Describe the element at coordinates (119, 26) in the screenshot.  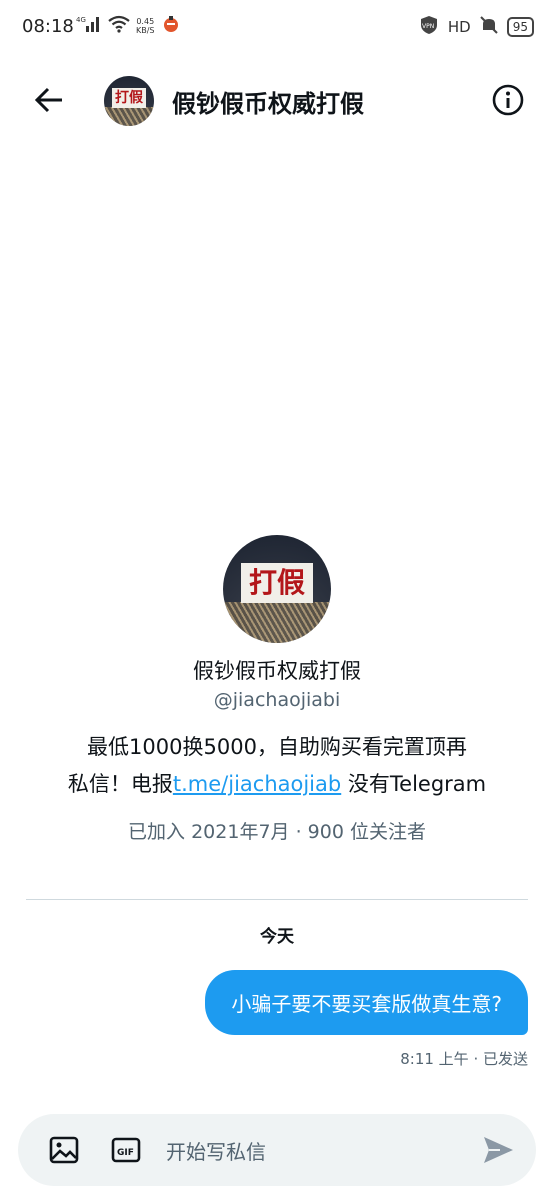
I see `wifi-icon` at that location.